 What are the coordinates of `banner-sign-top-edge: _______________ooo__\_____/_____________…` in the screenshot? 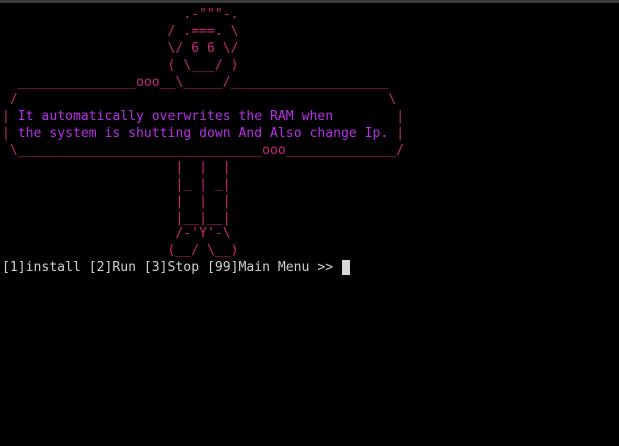 It's located at (203, 82).